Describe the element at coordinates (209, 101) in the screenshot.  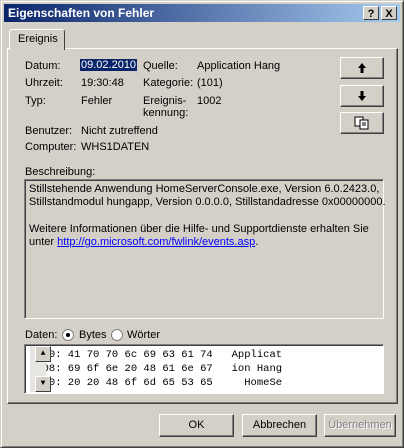
I see `event-id-value: 1002` at that location.